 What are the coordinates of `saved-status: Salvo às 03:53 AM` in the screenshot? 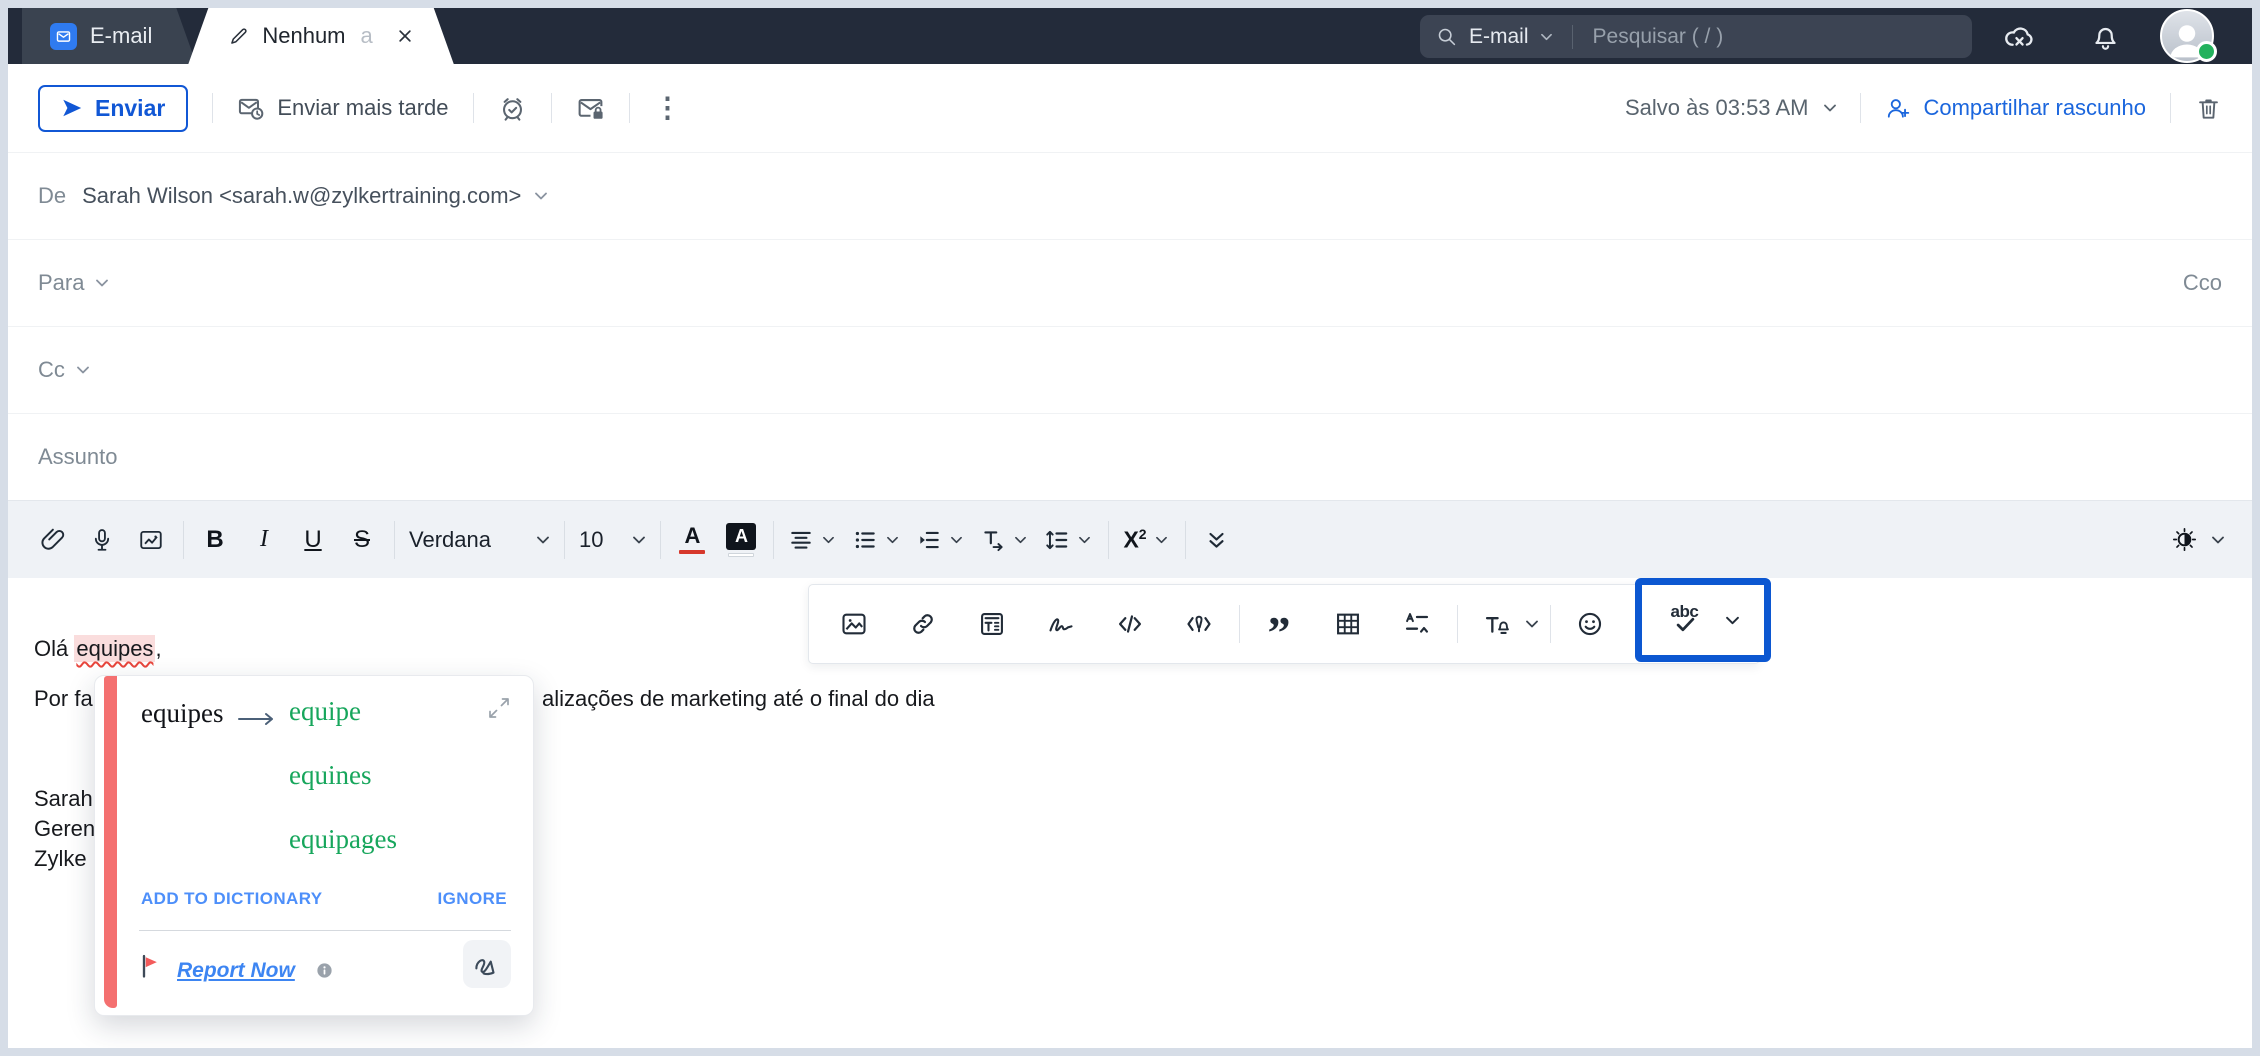 It's located at (1730, 108).